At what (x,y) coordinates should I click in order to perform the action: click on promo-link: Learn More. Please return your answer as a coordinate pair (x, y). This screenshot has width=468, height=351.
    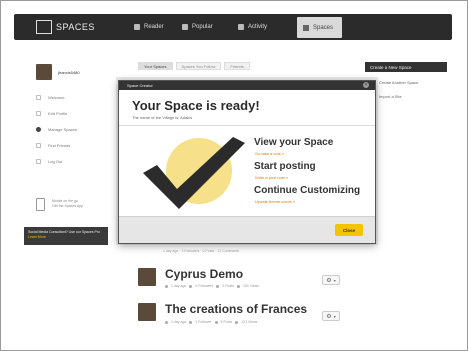
    Looking at the image, I should click on (66, 237).